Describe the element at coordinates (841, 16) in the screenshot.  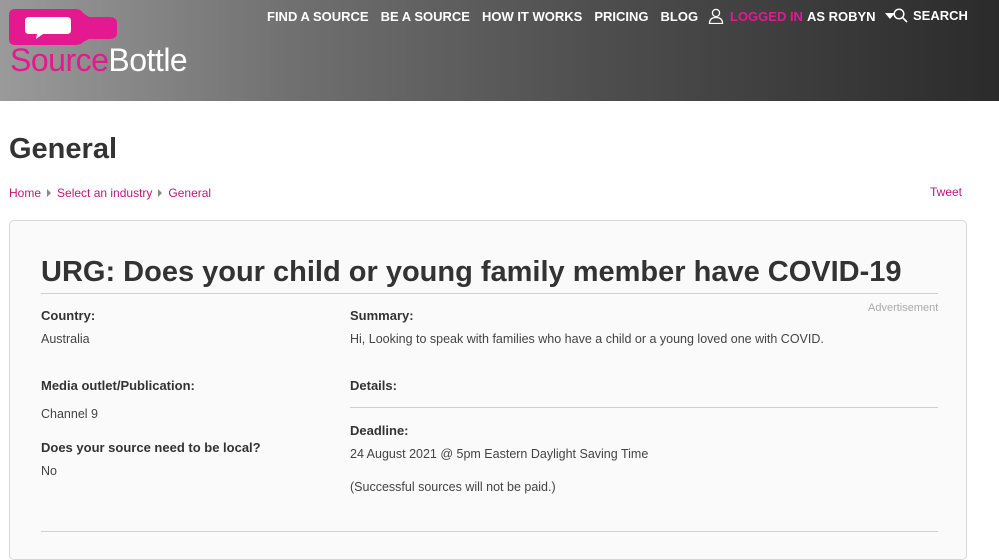
I see `username-label: AS ROBYN` at that location.